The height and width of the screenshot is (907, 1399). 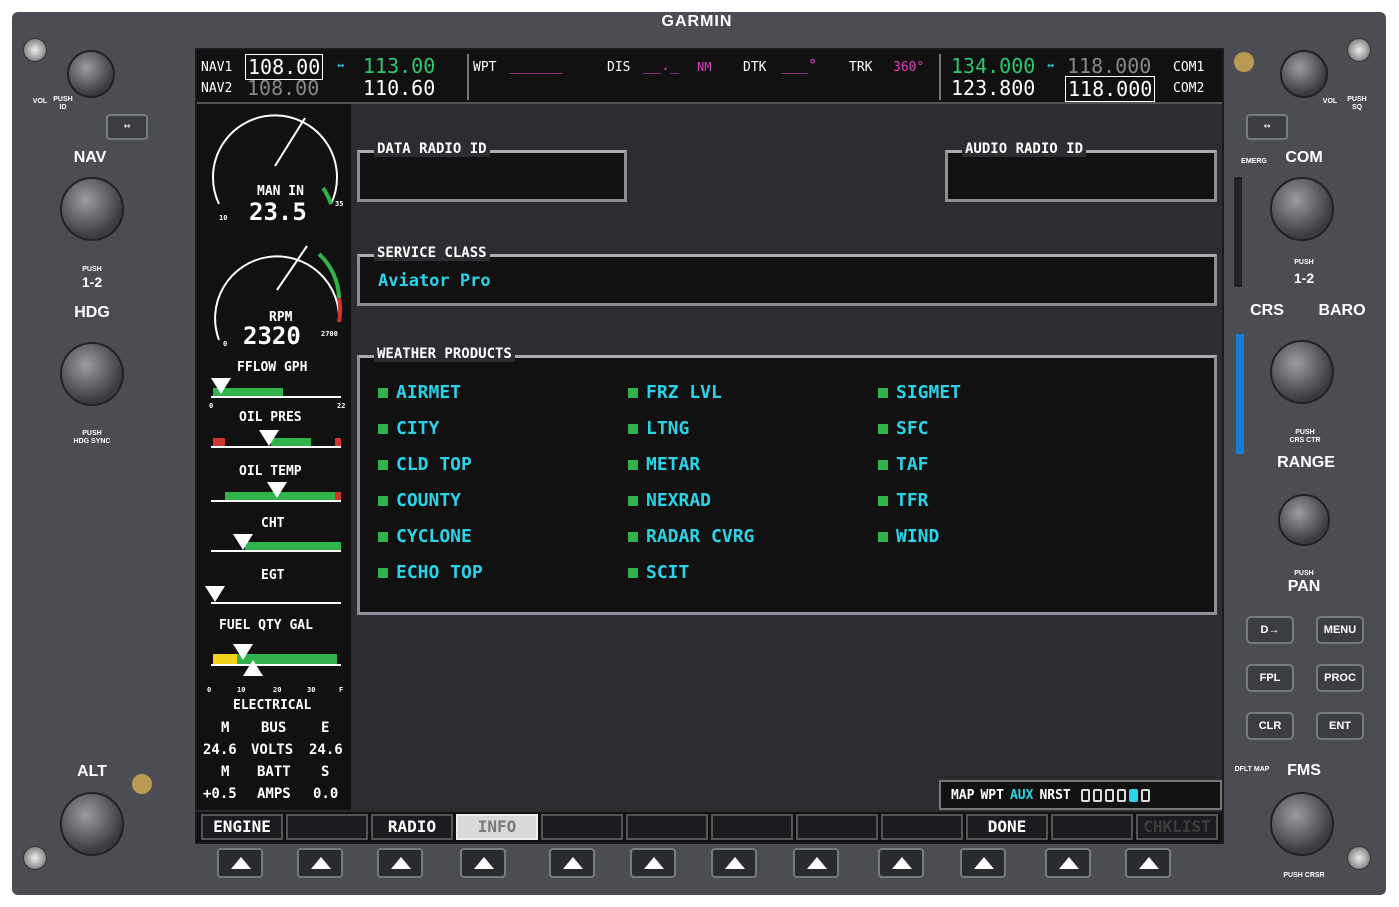 What do you see at coordinates (1270, 726) in the screenshot?
I see `clr-button: CLR` at bounding box center [1270, 726].